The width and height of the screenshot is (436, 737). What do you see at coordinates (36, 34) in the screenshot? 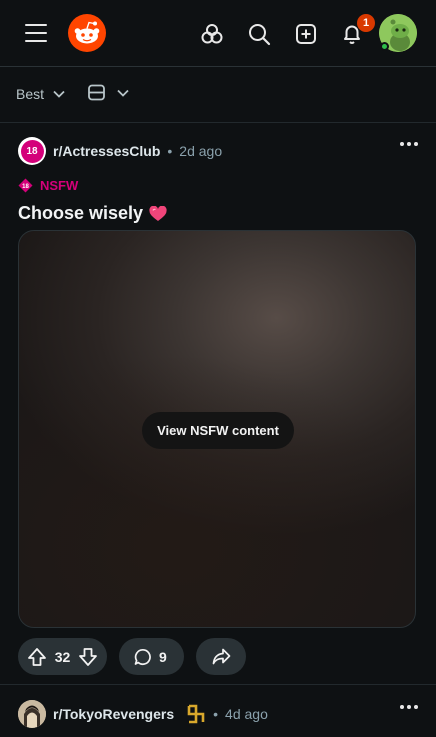
I see `menu-icon` at bounding box center [36, 34].